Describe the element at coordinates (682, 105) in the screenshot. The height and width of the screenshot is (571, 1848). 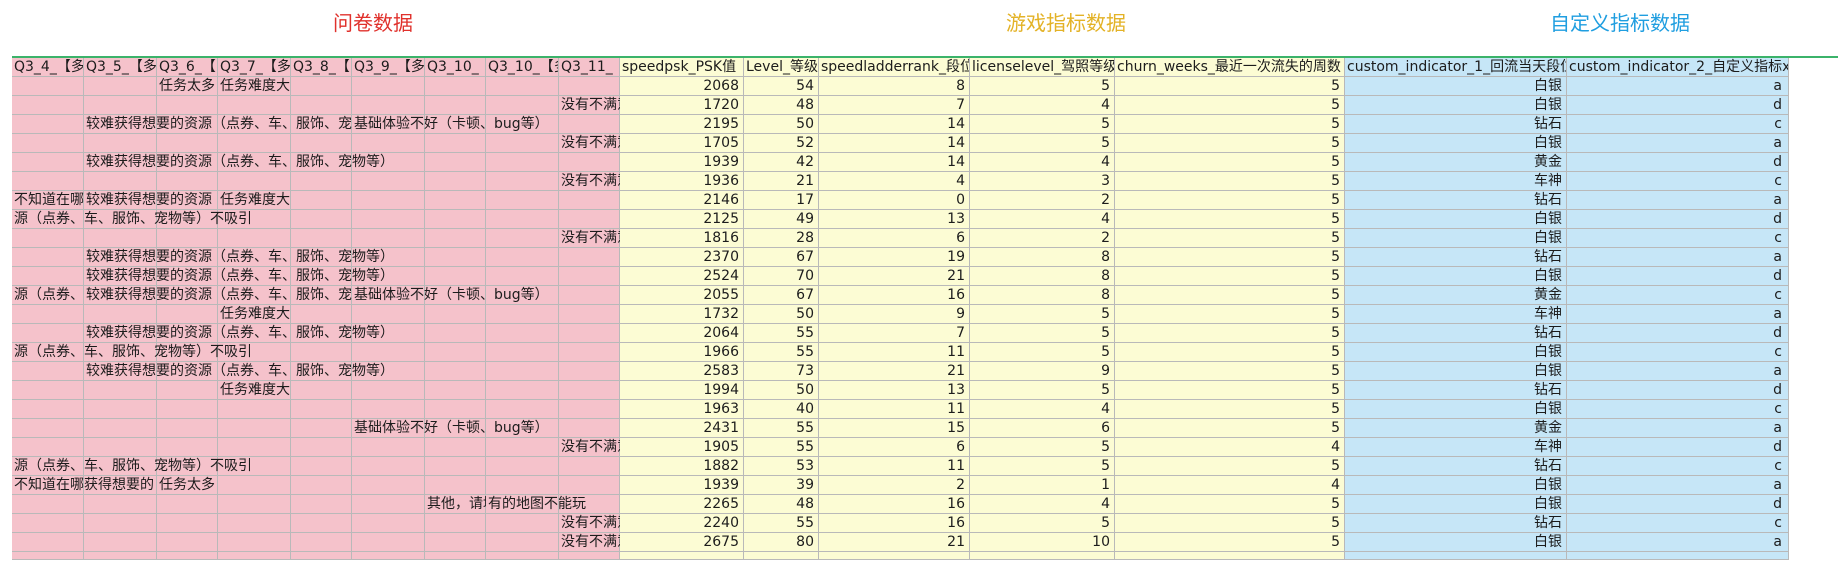
I see `speedpsk-cell: 1720` at that location.